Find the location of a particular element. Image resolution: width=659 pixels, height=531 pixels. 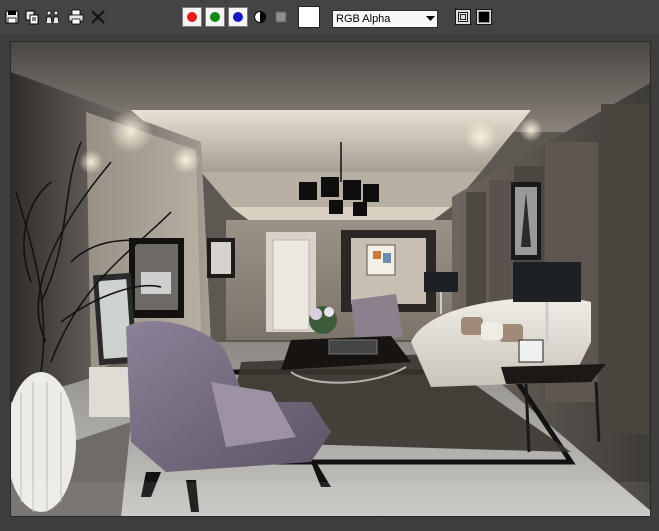

clear-button is located at coordinates (98, 17).